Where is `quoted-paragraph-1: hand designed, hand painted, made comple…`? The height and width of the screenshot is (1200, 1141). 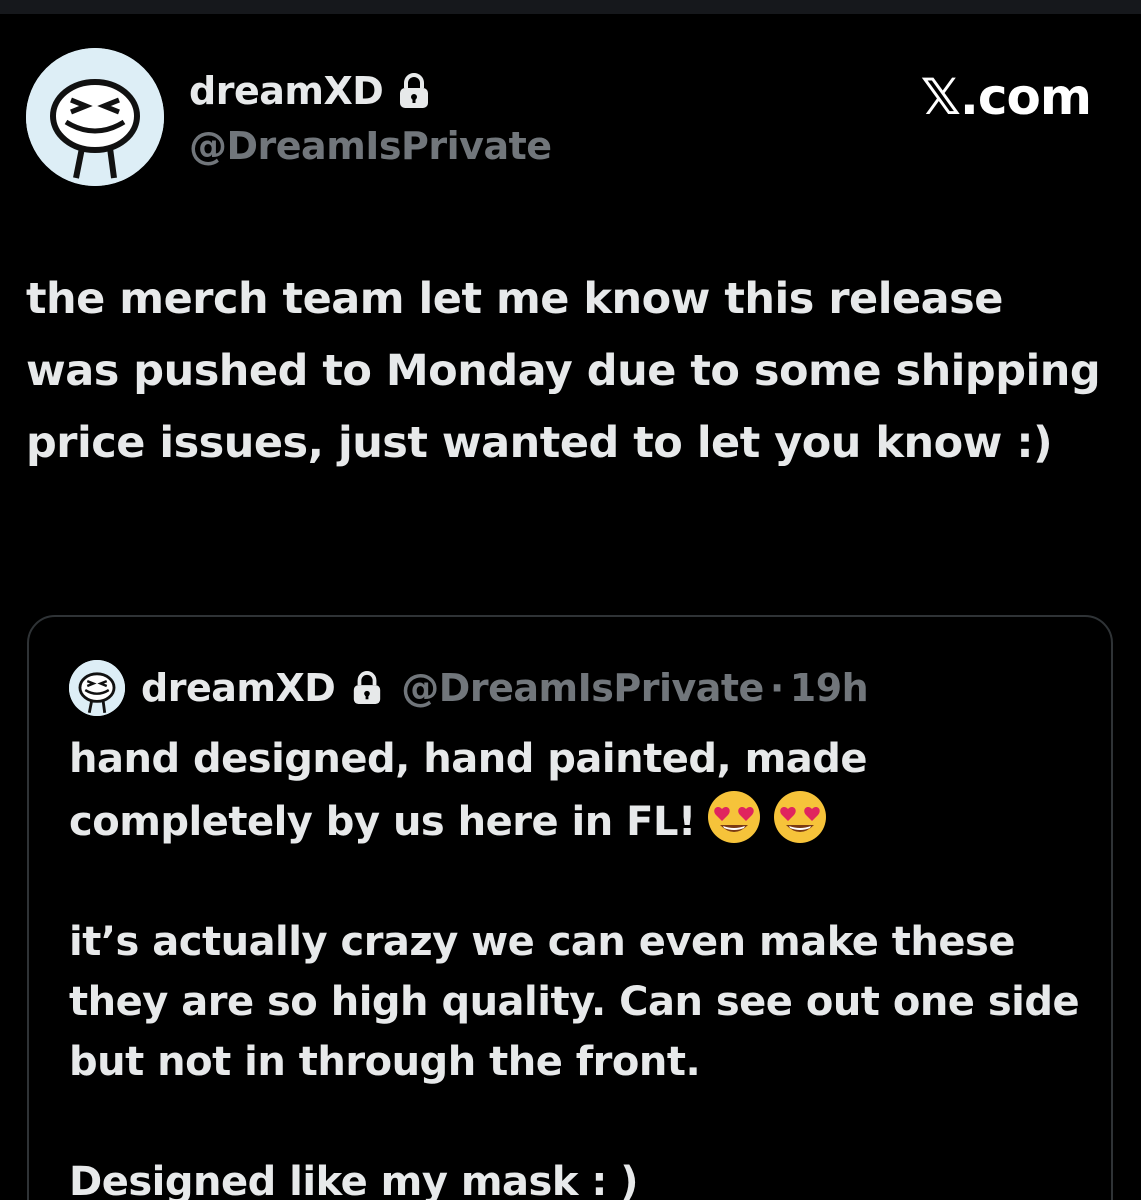 quoted-paragraph-1: hand designed, hand painted, made comple… is located at coordinates (579, 790).